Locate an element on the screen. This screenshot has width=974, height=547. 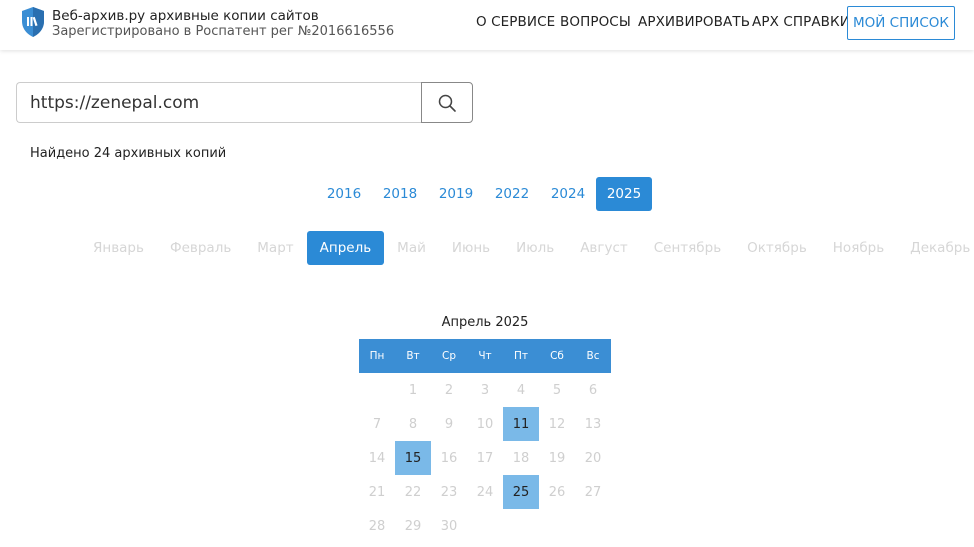
calendar-day-21: 21 is located at coordinates (377, 492).